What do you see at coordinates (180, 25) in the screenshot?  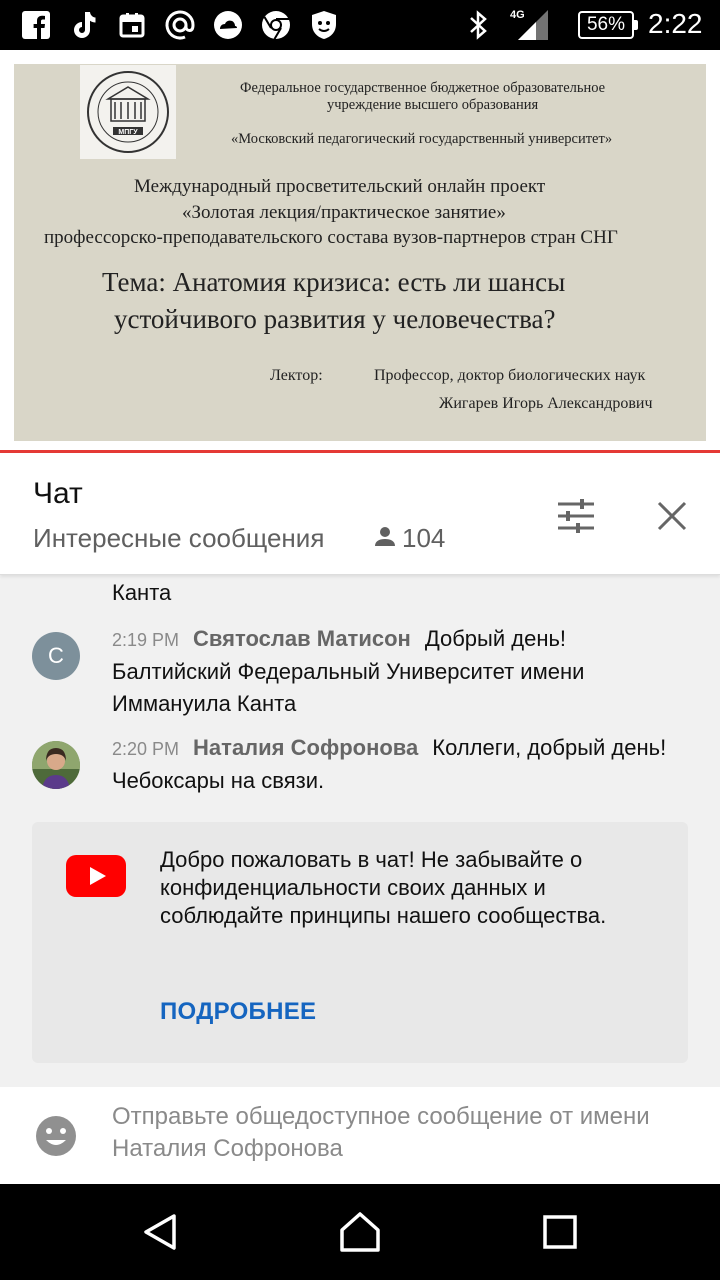 I see `at-sign-icon` at bounding box center [180, 25].